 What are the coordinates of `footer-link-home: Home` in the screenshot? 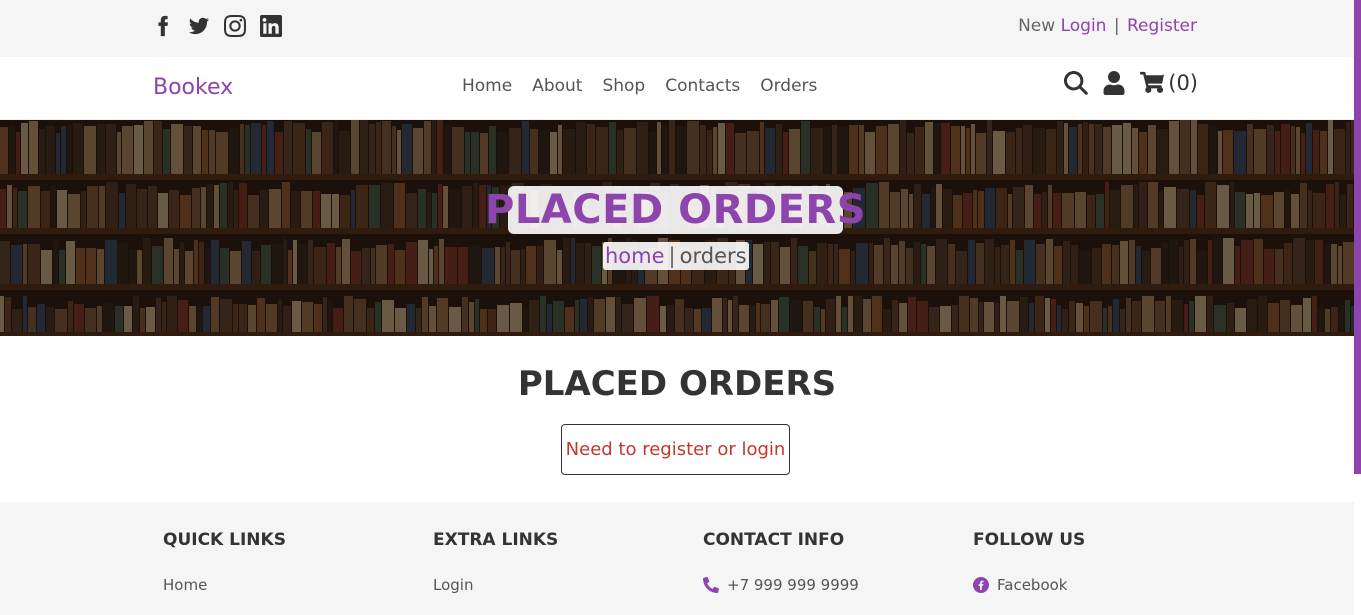 It's located at (224, 585).